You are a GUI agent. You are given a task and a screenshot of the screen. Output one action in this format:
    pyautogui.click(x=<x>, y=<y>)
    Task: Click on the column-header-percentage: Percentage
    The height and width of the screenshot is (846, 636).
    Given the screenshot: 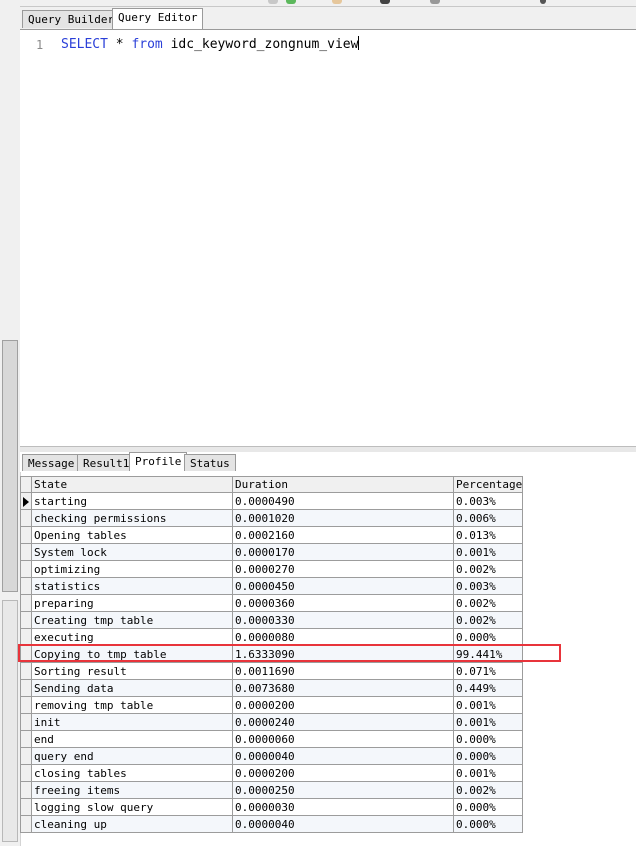 What is the action you would take?
    pyautogui.click(x=488, y=484)
    